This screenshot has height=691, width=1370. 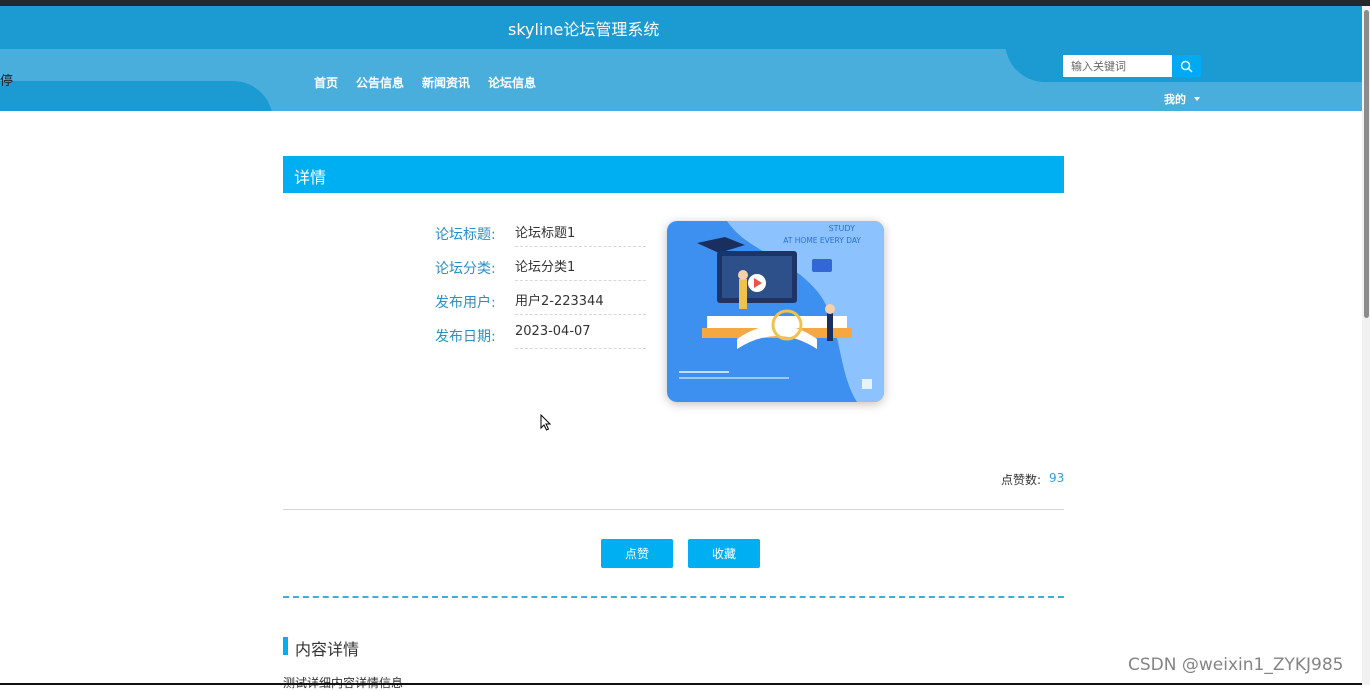 I want to click on search-button, so click(x=1186, y=66).